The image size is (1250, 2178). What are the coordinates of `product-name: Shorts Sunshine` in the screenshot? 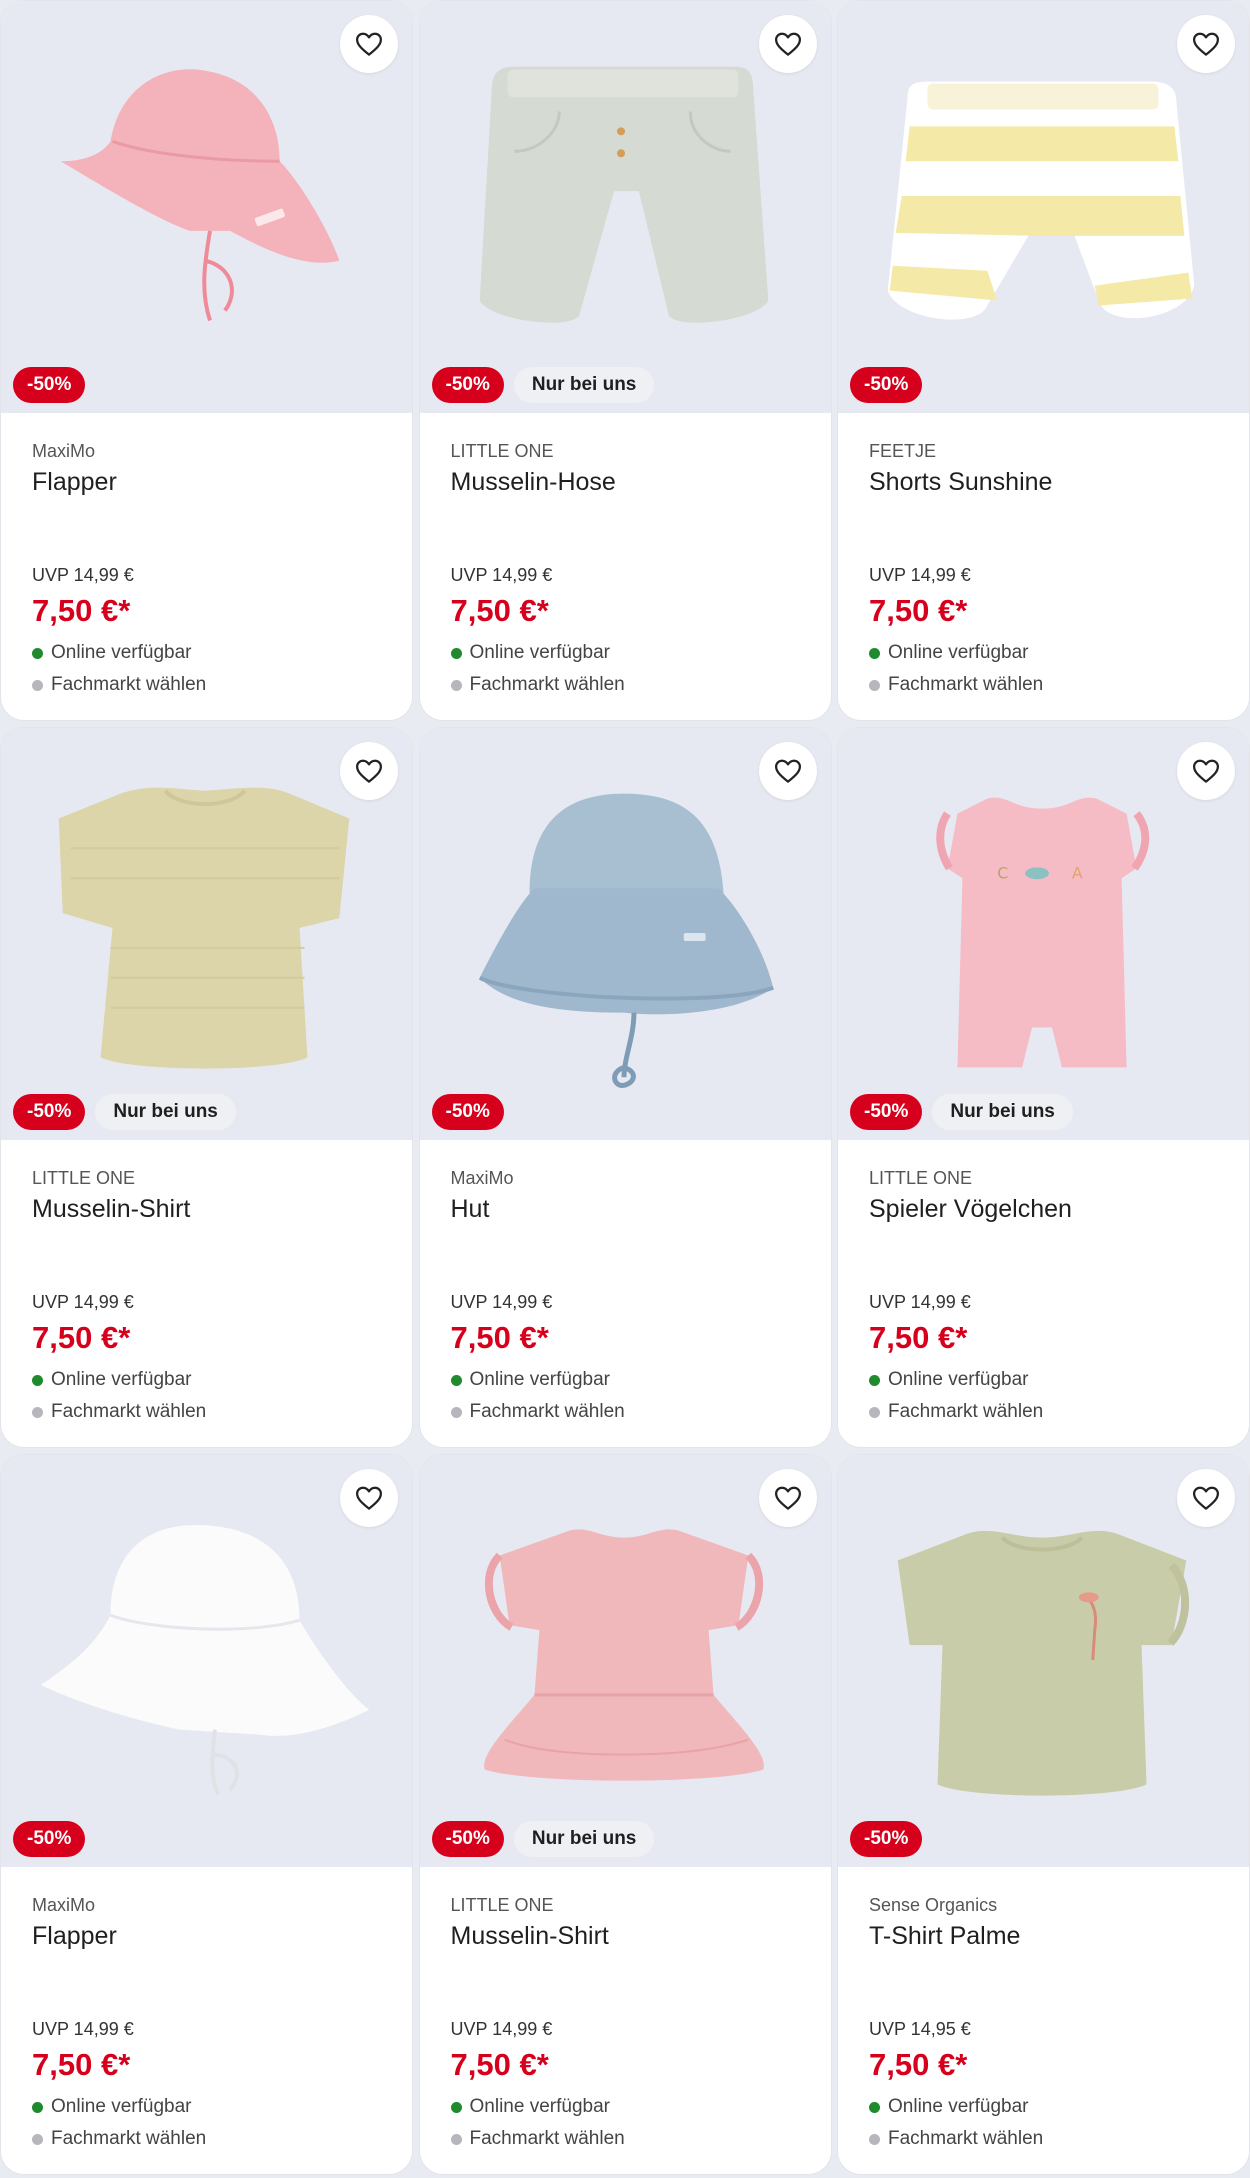 It's located at (1049, 482).